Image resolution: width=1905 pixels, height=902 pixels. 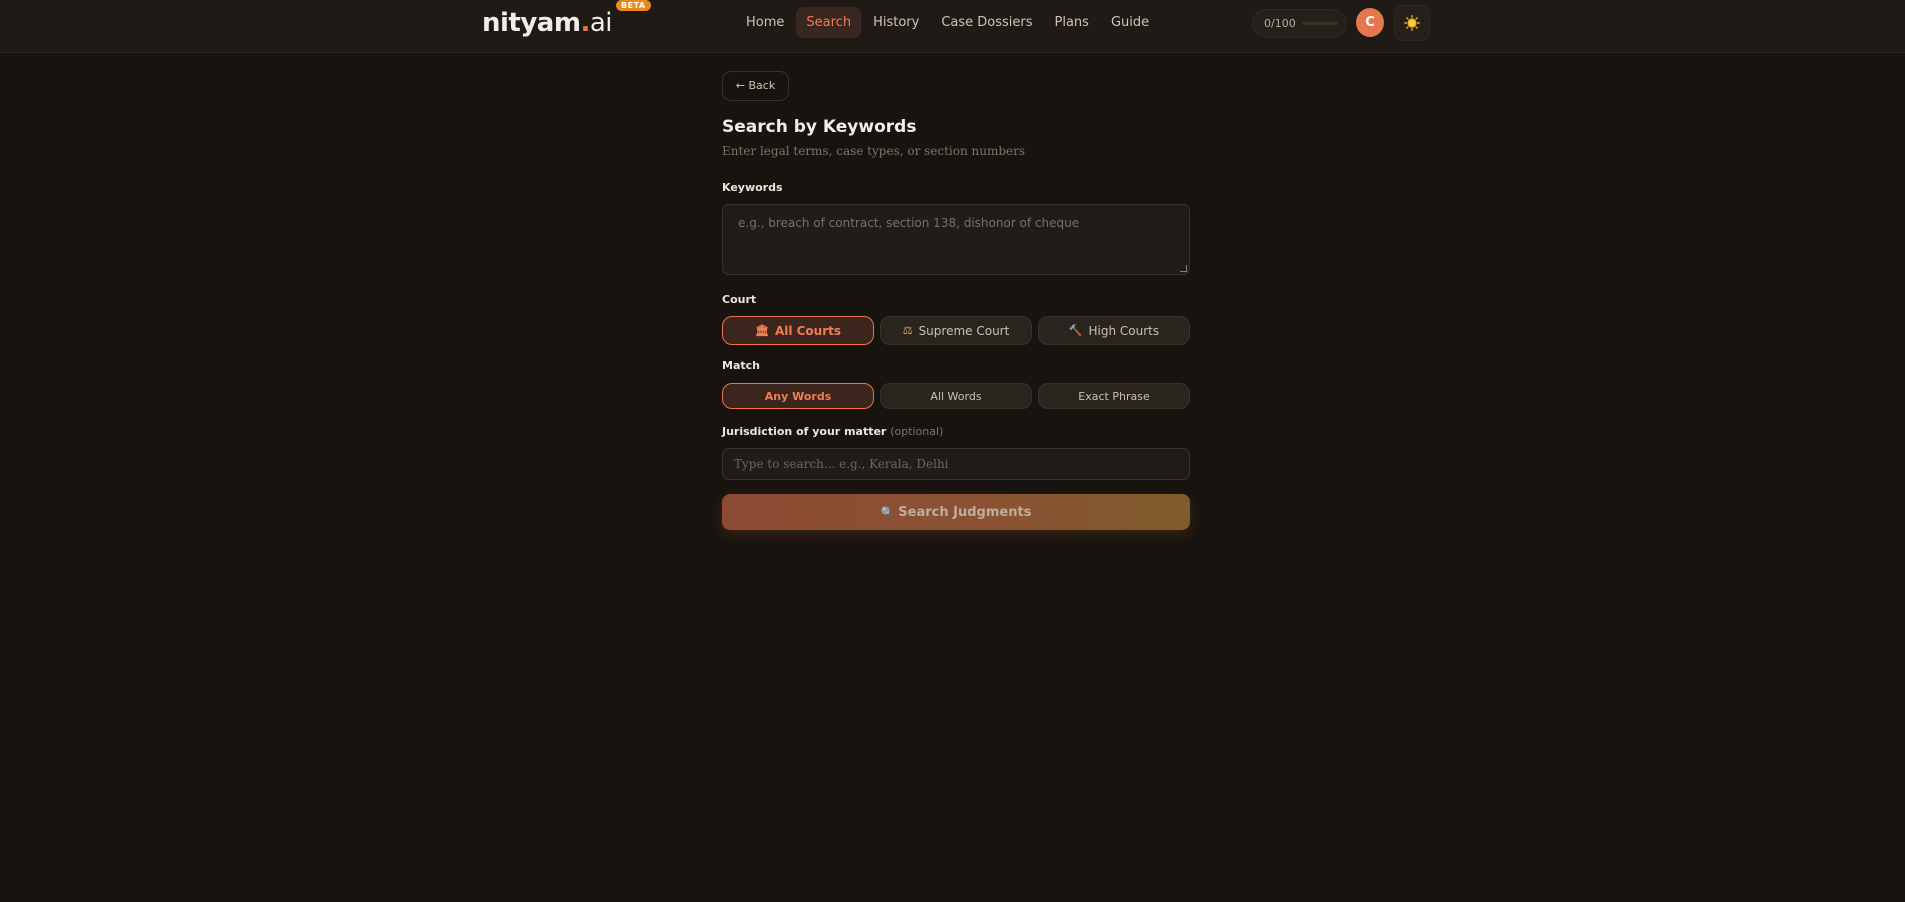 What do you see at coordinates (765, 22) in the screenshot?
I see `nav-home: Home` at bounding box center [765, 22].